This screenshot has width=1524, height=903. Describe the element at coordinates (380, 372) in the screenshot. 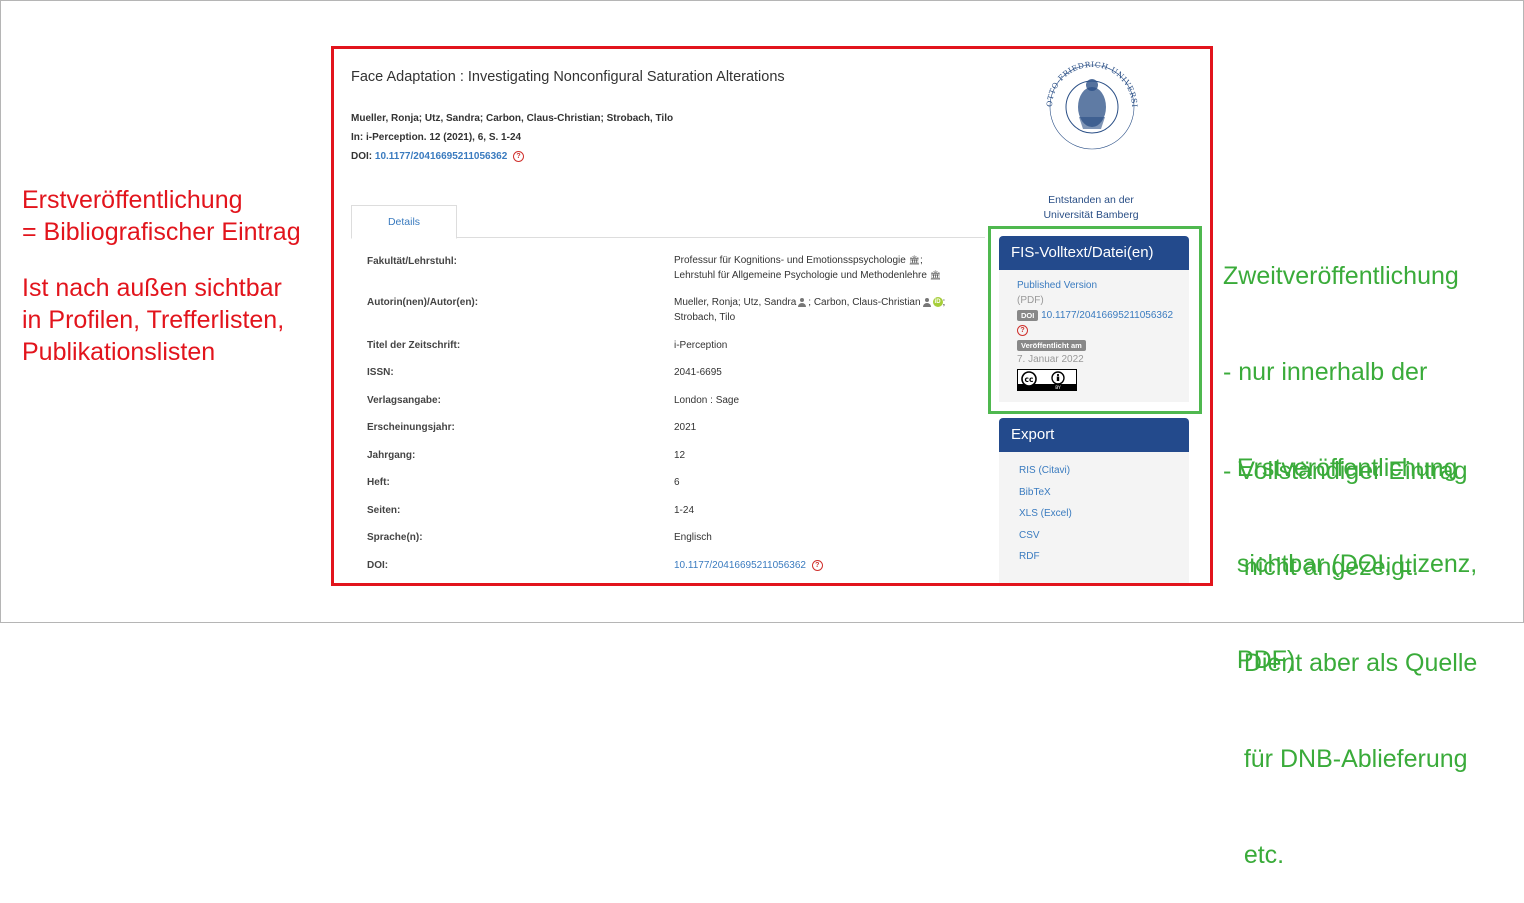

I see `issn-label: ISSN:` at that location.